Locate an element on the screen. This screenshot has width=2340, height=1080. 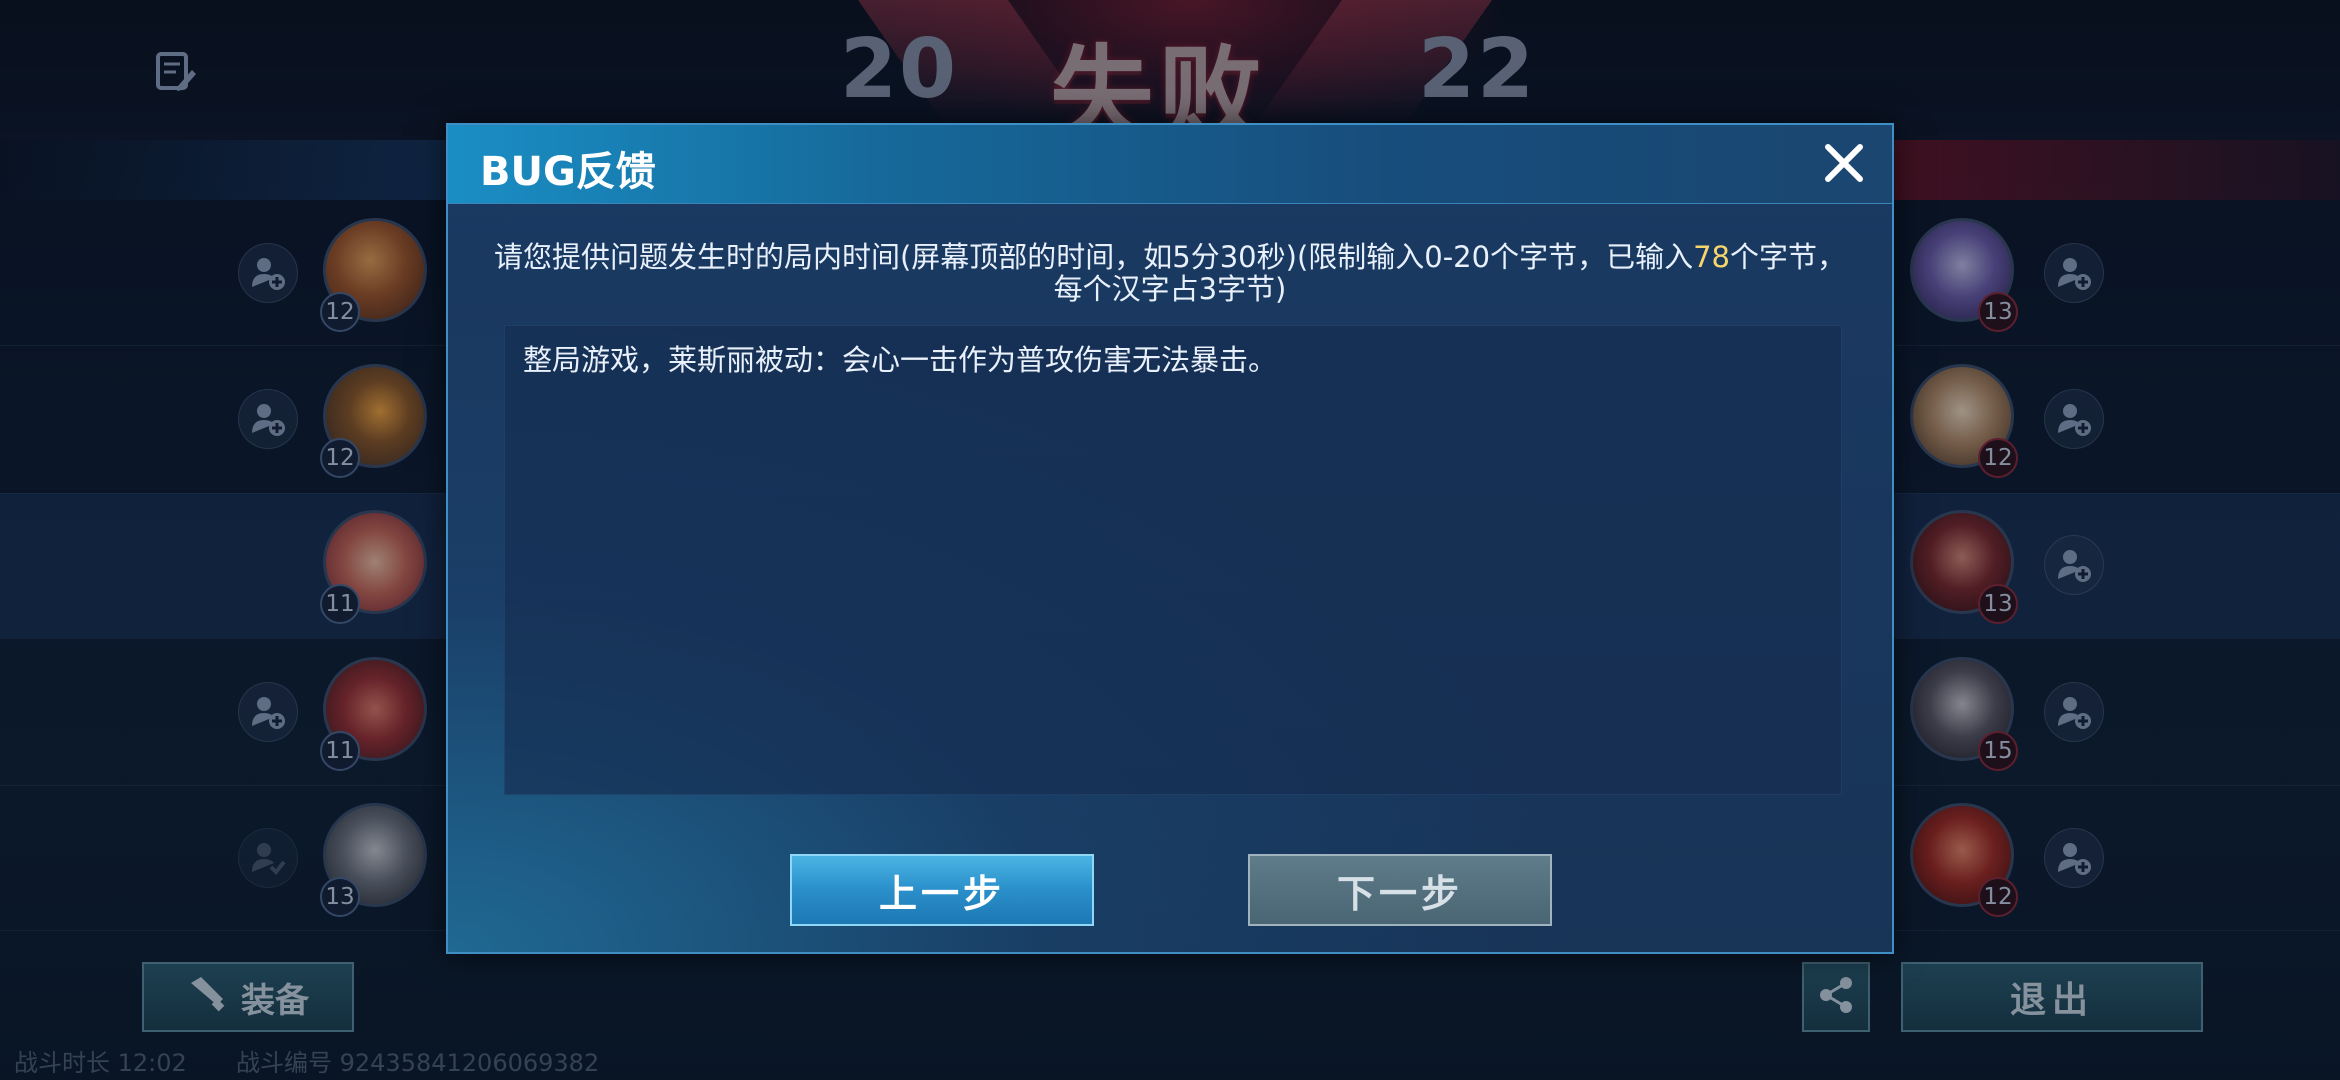
dialog-header: BUG反馈 is located at coordinates (1170, 164).